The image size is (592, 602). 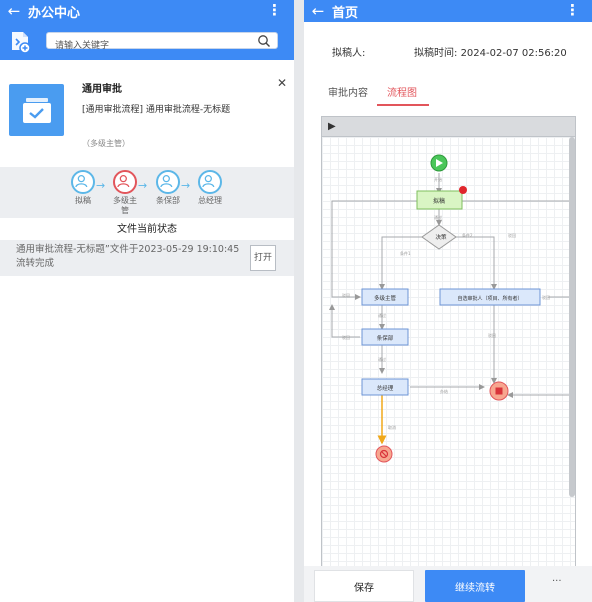 What do you see at coordinates (282, 83) in the screenshot?
I see `close-icon: ✕` at bounding box center [282, 83].